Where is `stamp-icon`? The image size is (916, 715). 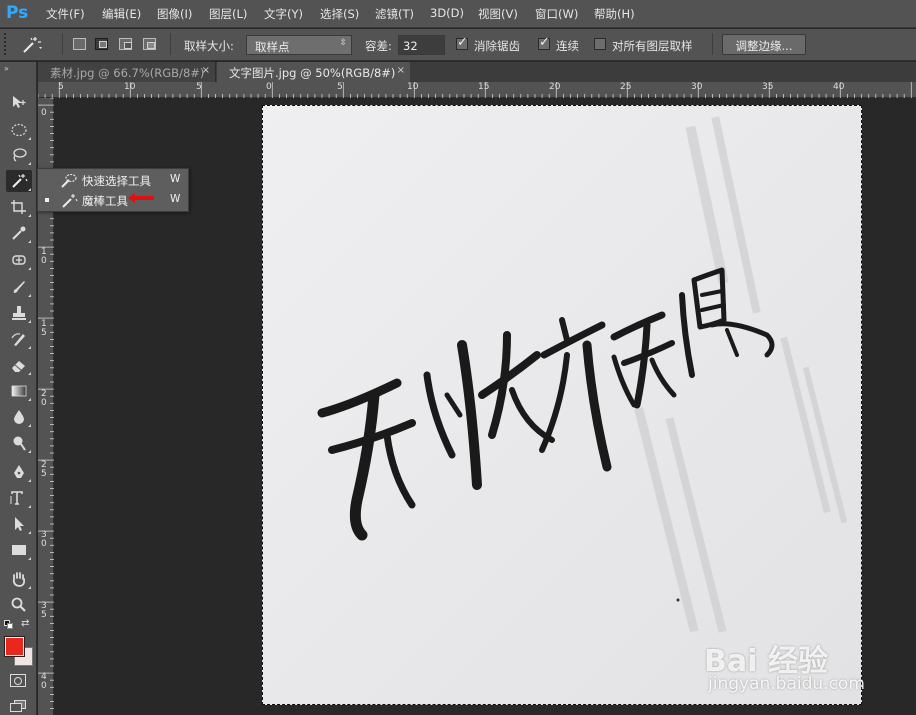
stamp-icon is located at coordinates (19, 313).